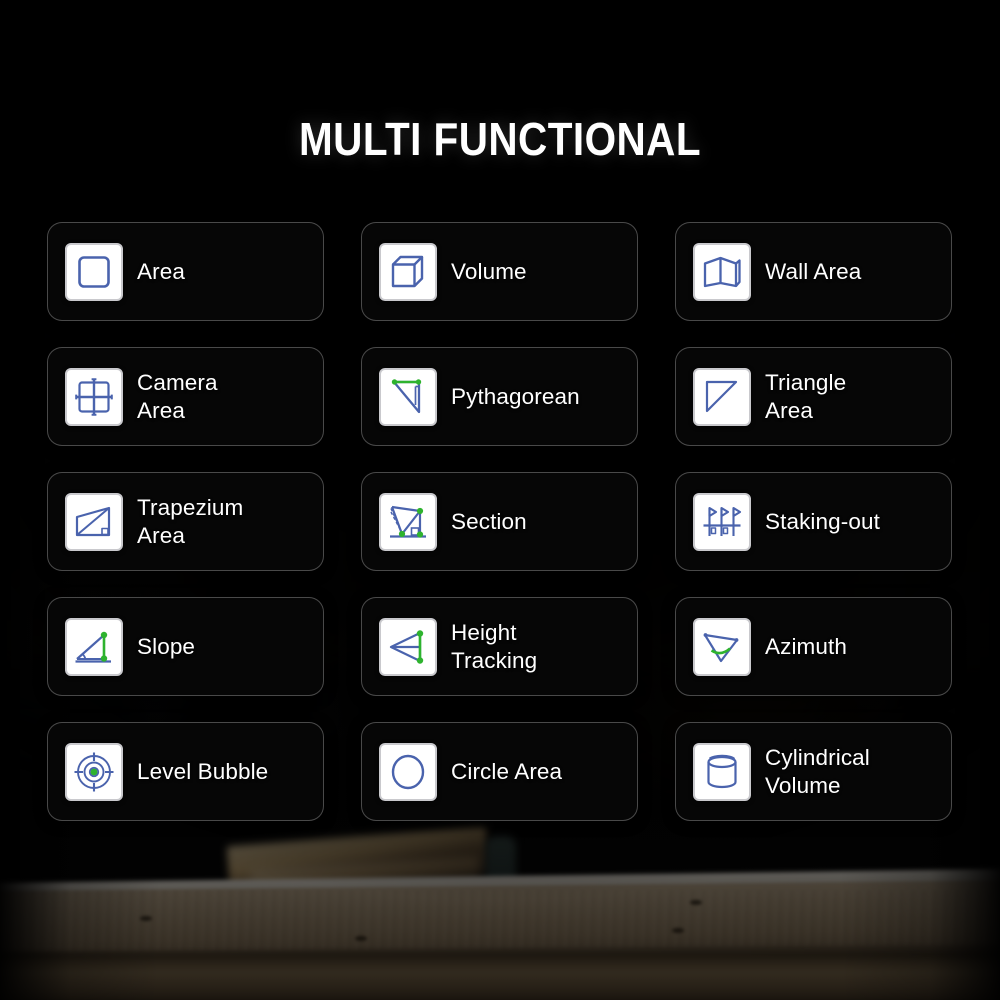 The image size is (1000, 1000). What do you see at coordinates (408, 771) in the screenshot?
I see `circle-outline-icon` at bounding box center [408, 771].